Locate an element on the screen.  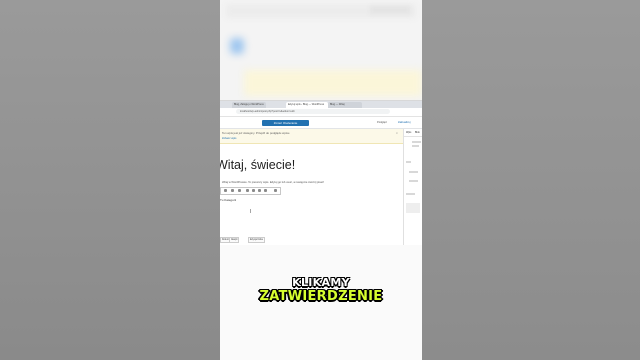
notice-link: Zobacz wpis is located at coordinates (229, 138).